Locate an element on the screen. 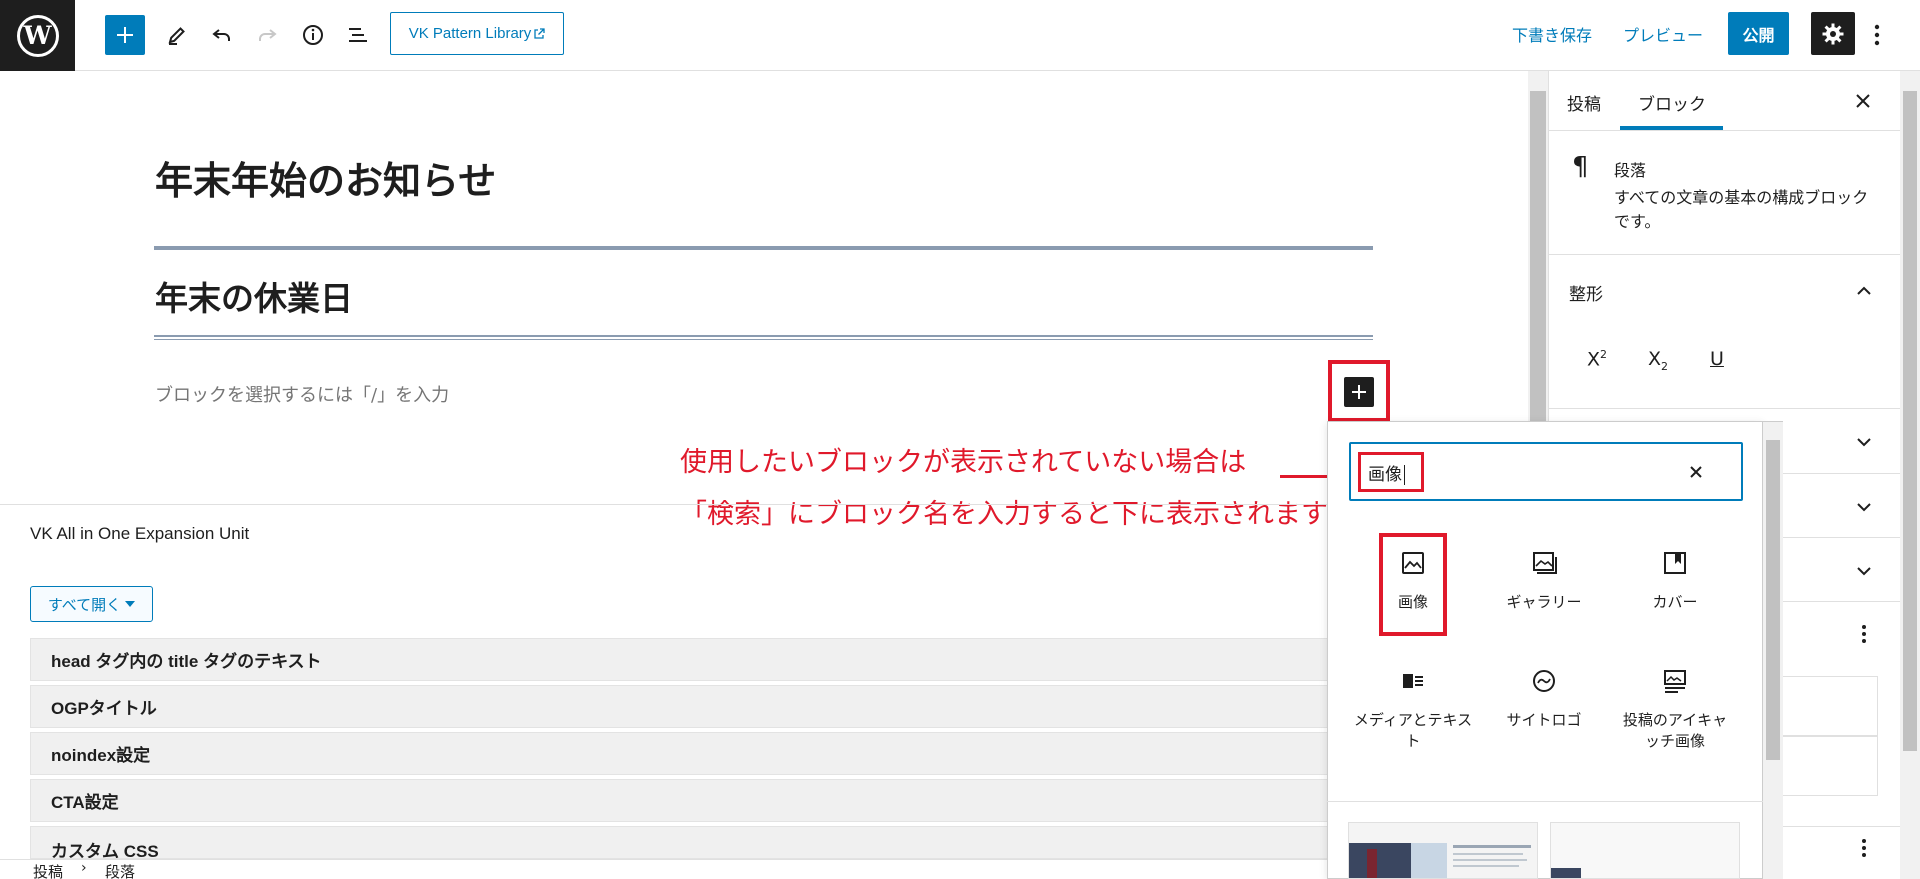  tools-button is located at coordinates (177, 35).